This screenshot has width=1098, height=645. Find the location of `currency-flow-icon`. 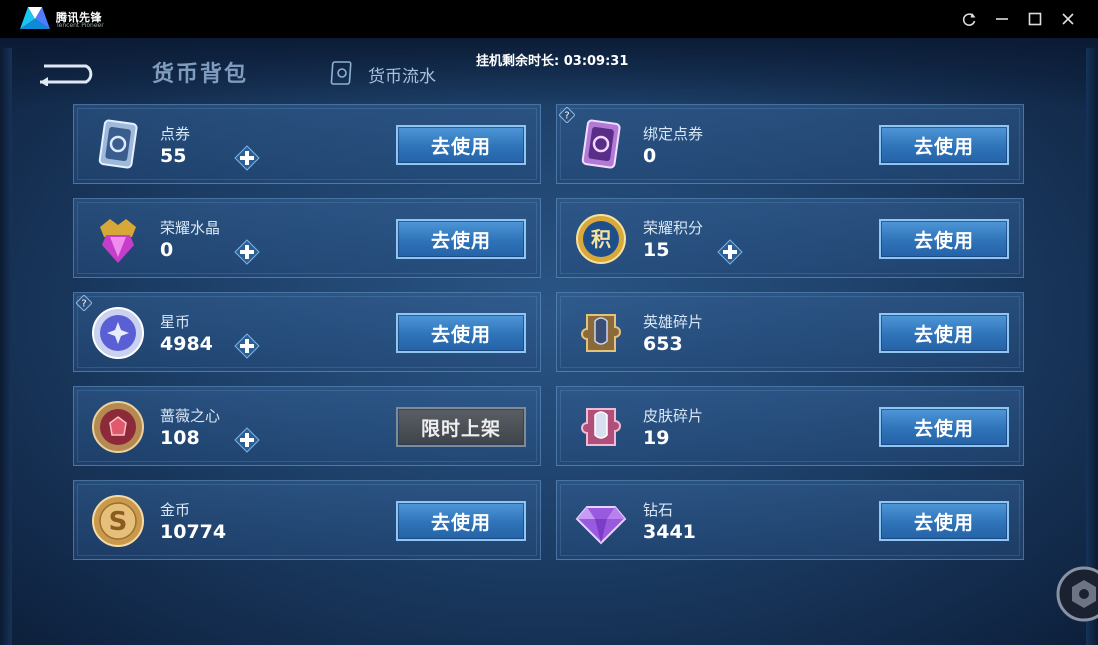

currency-flow-icon is located at coordinates (341, 73).